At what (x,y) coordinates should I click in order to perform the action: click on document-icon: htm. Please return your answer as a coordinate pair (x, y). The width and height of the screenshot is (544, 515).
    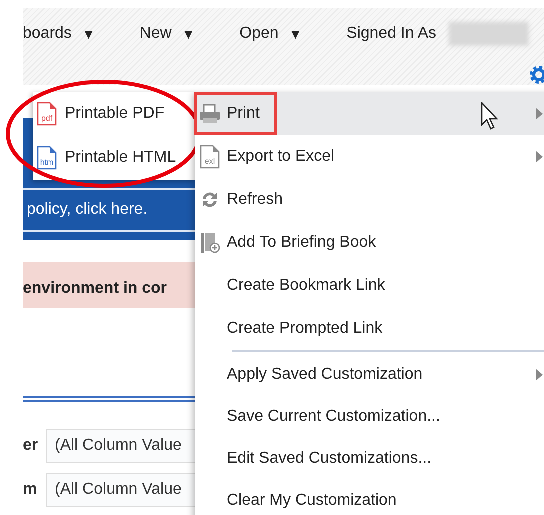
    Looking at the image, I should click on (47, 158).